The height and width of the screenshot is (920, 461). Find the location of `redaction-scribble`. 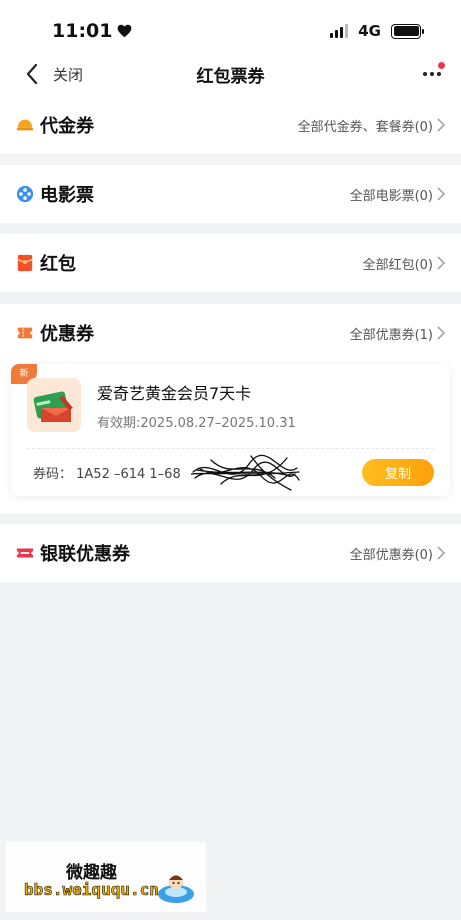

redaction-scribble is located at coordinates (245, 472).